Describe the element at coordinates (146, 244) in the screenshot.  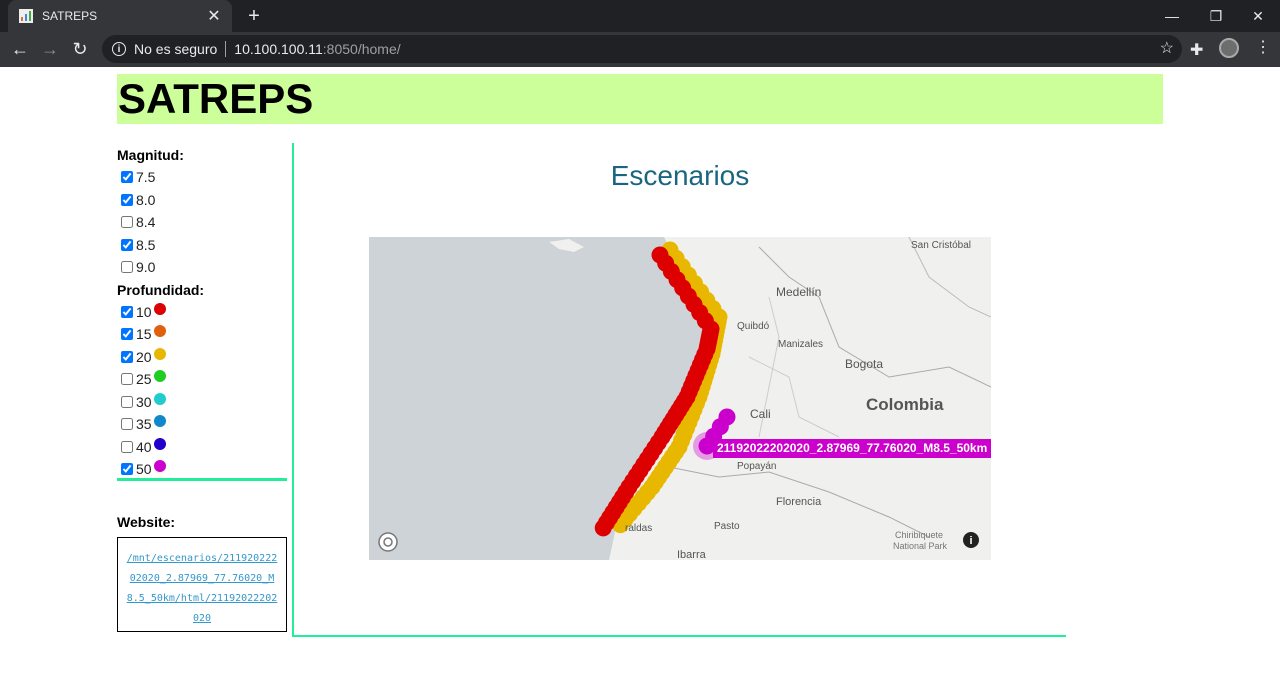
I see `magnitud-option-label: 8.5` at that location.